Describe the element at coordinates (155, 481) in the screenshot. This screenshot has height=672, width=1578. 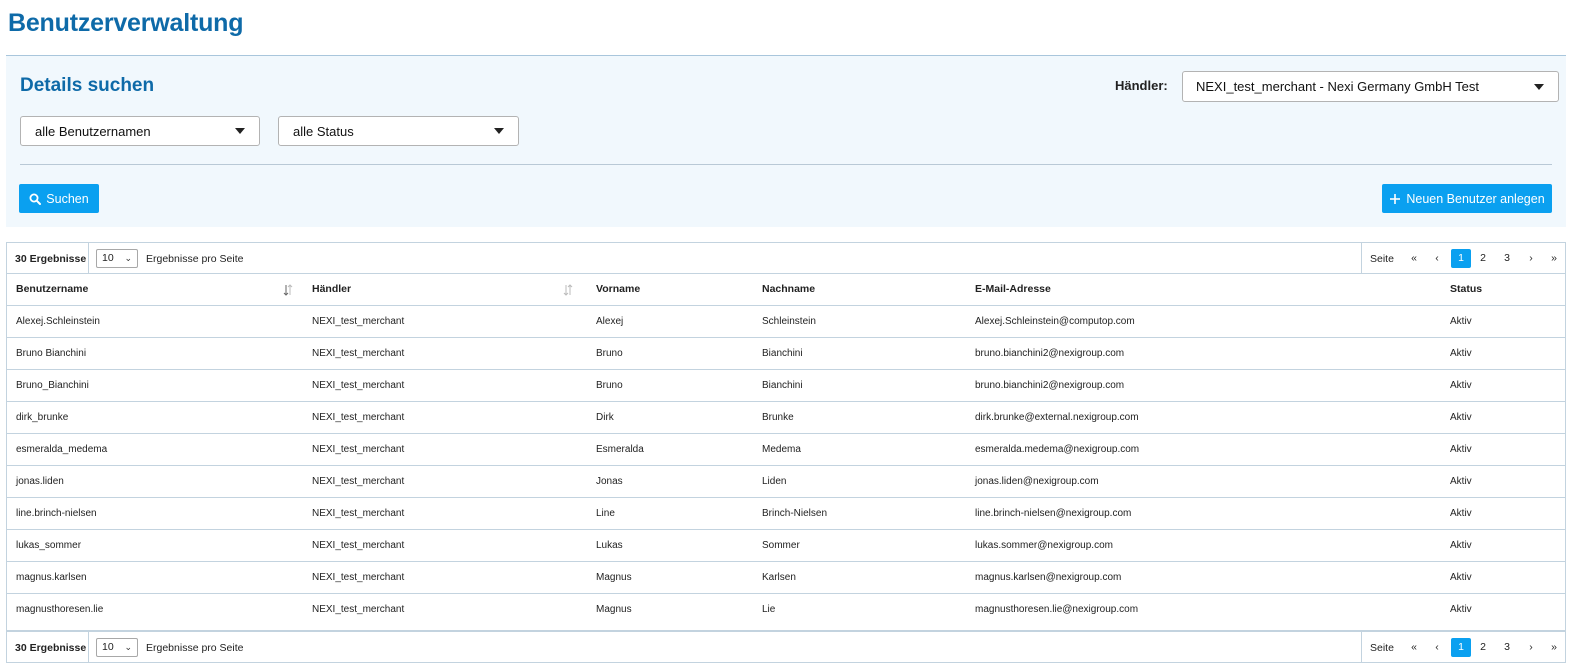
I see `cell-username: jonas.liden` at that location.